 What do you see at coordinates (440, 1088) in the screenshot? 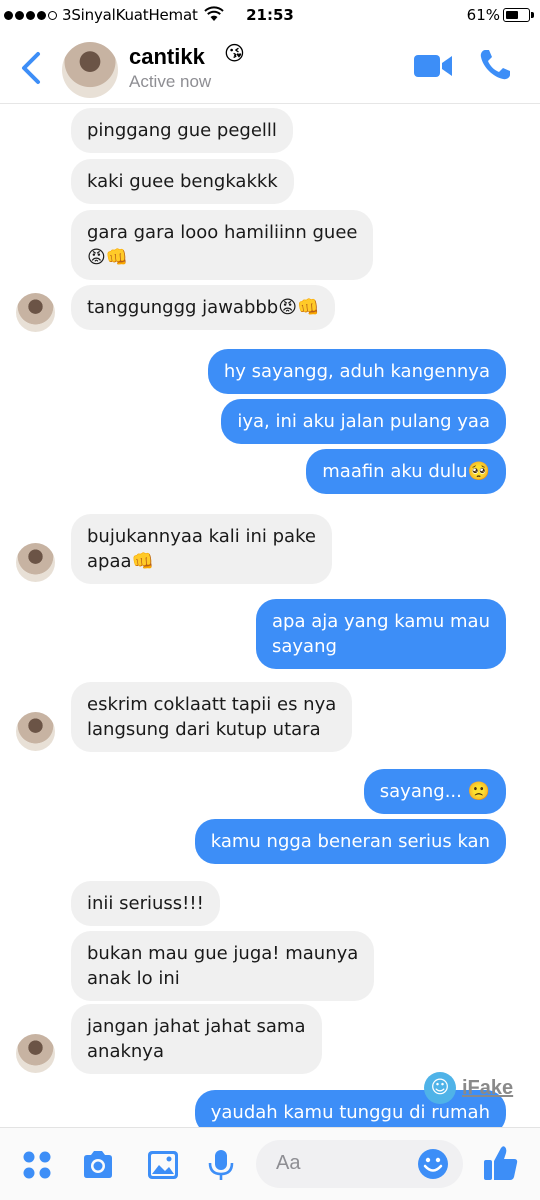
I see `smiley-face-icon: ☺` at bounding box center [440, 1088].